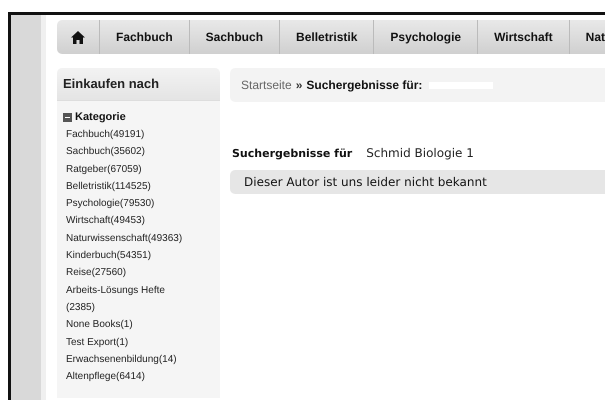  I want to click on category-link: Ratgeber(67059), so click(131, 169).